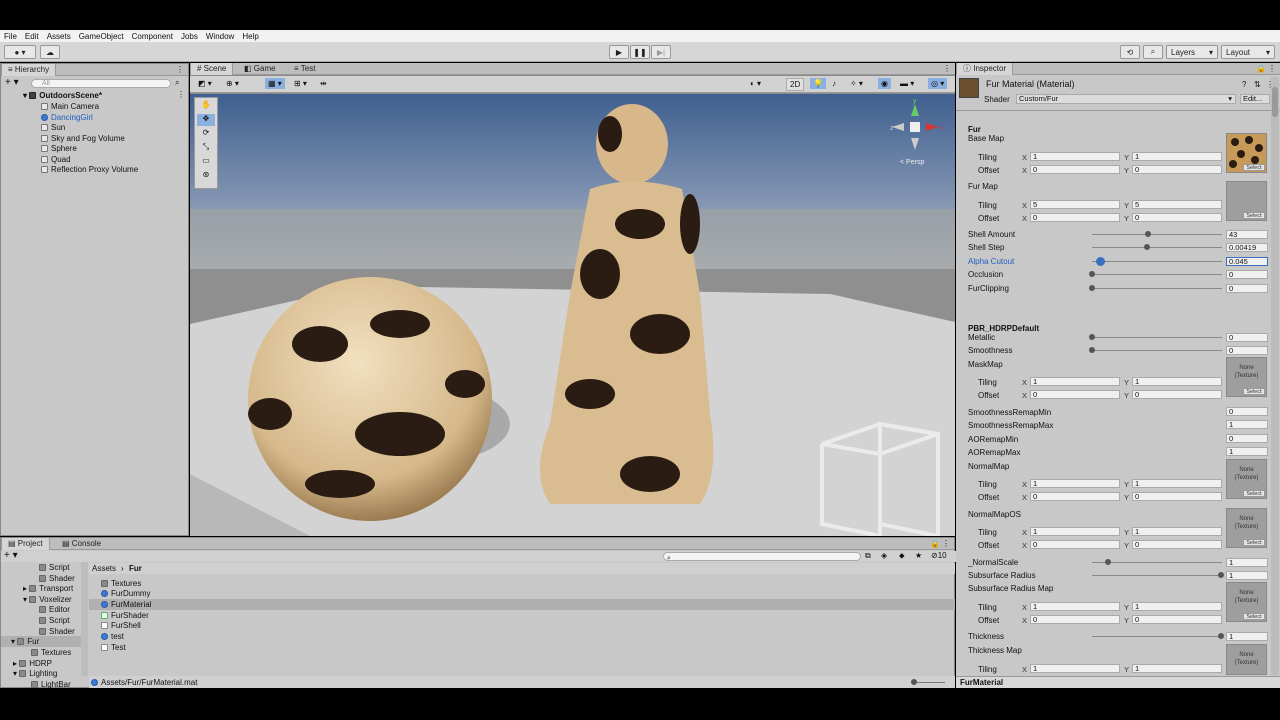 The image size is (1280, 720). Describe the element at coordinates (135, 568) in the screenshot. I see `breadcrumb-fur: Fur` at that location.